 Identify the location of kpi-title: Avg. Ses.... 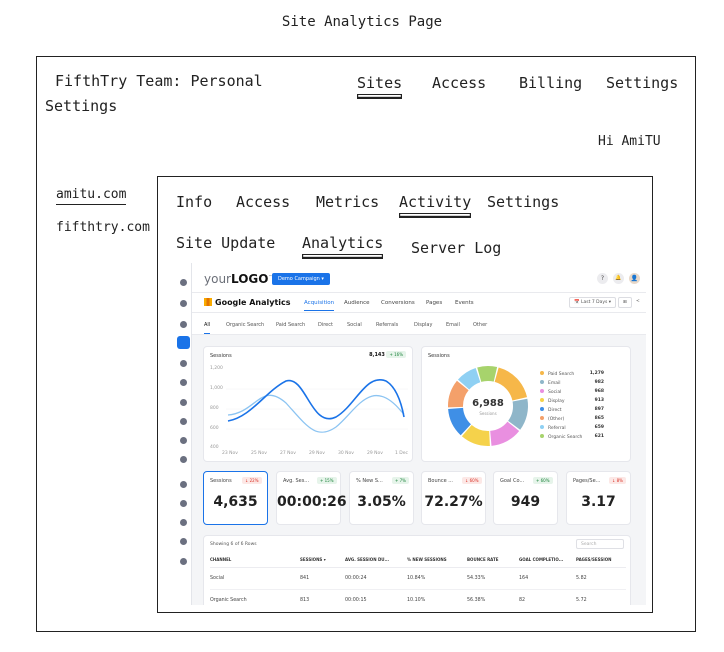
(296, 481).